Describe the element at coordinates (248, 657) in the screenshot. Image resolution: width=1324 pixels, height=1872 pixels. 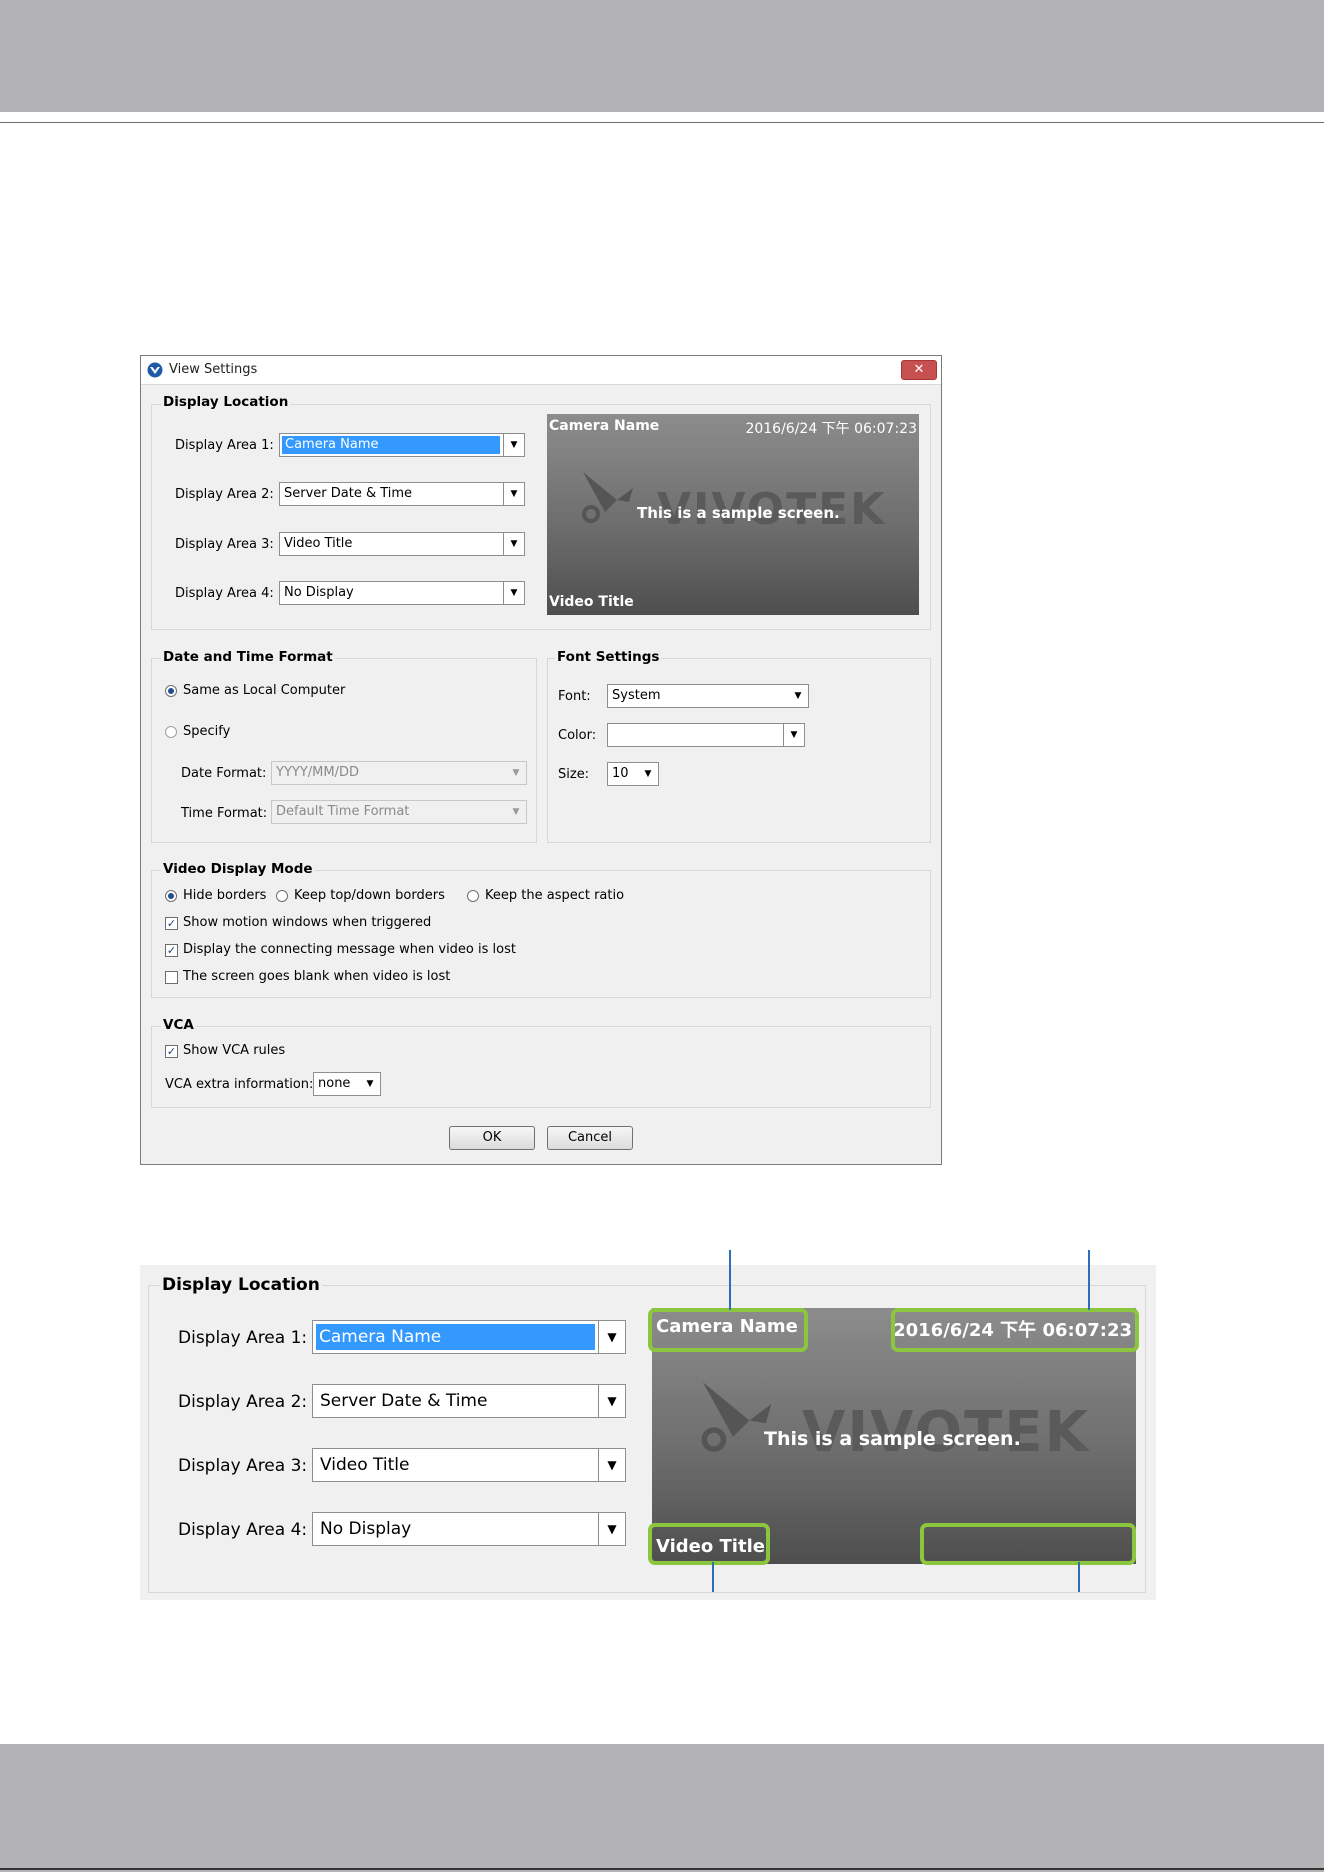
I see `date-time-format-title: Date and Time Format` at that location.